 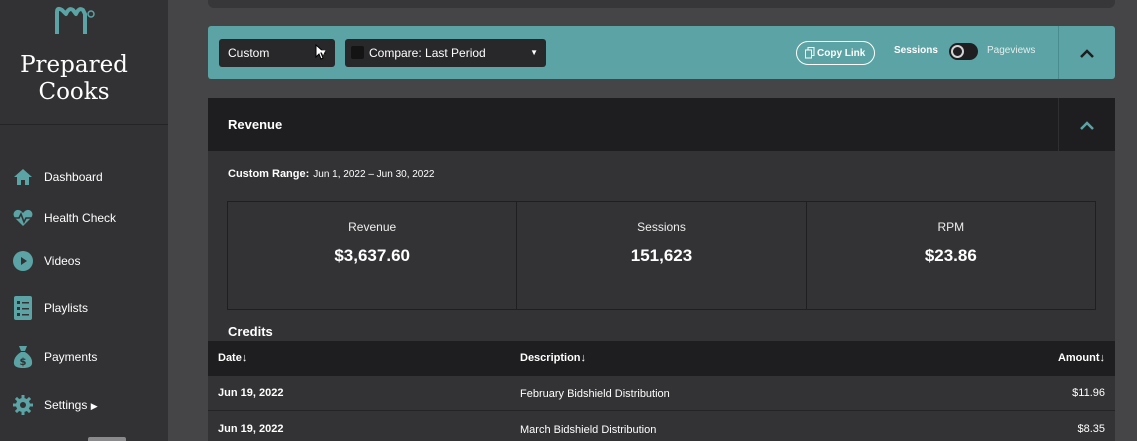 What do you see at coordinates (23, 218) in the screenshot?
I see `heartbeat-icon` at bounding box center [23, 218].